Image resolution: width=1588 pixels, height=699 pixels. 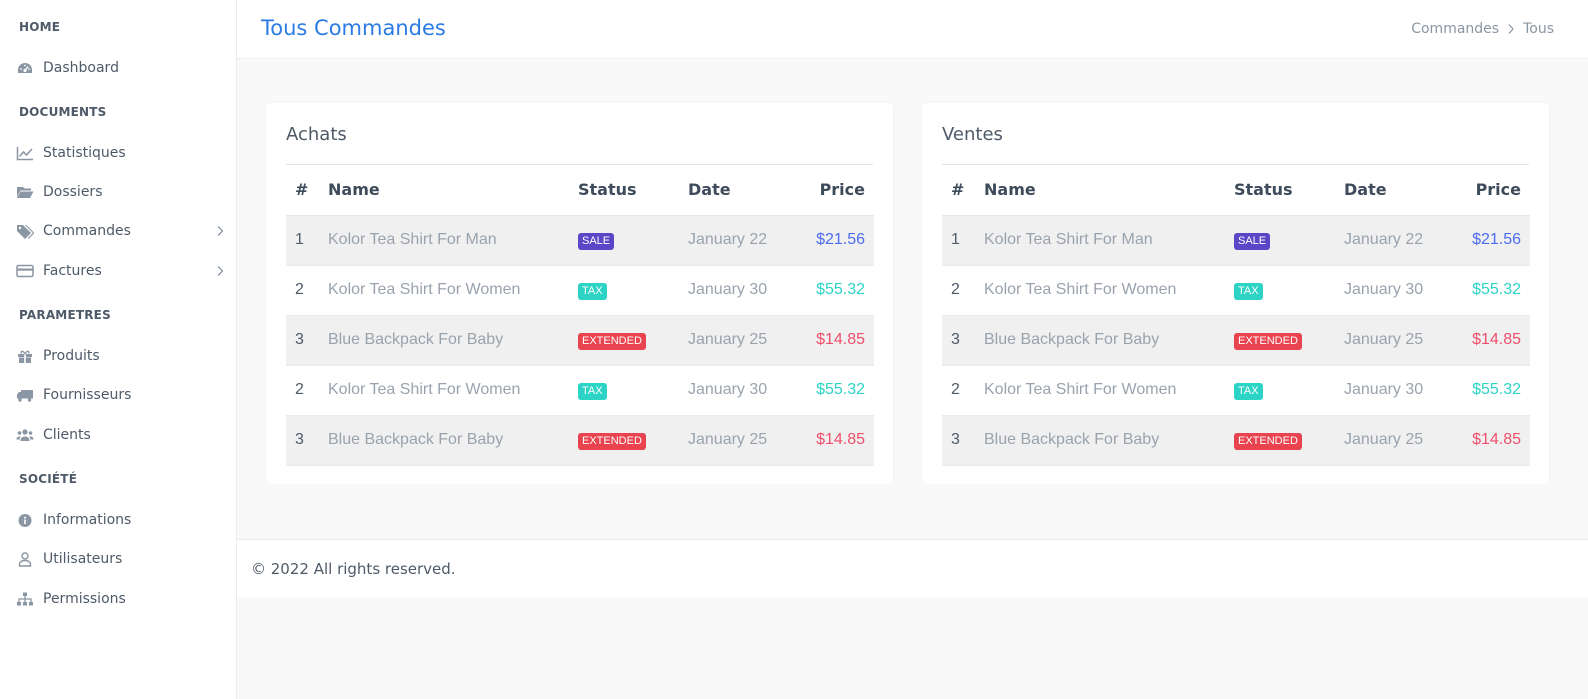 What do you see at coordinates (84, 599) in the screenshot?
I see `sidebar-item-label: Permissions` at bounding box center [84, 599].